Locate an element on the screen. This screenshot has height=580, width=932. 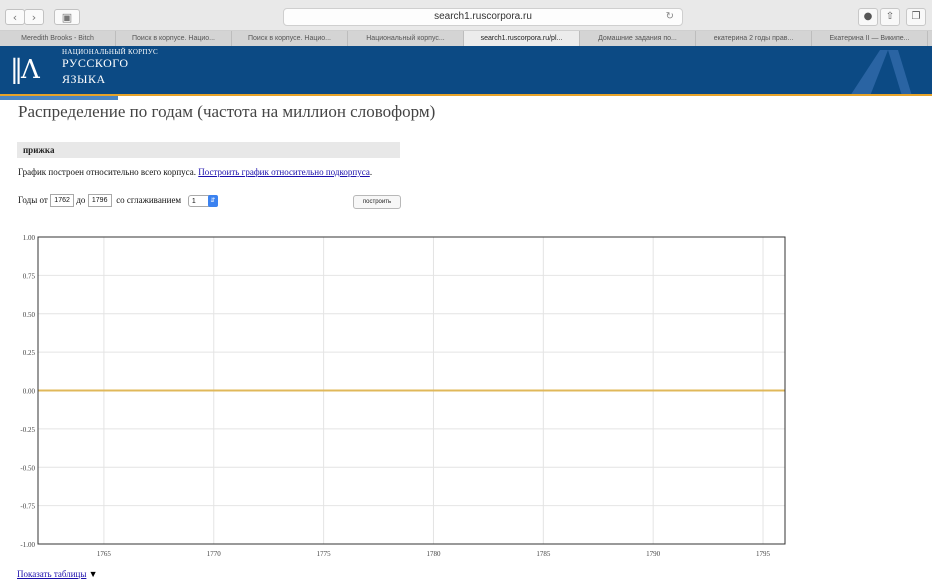
y-tick-label: -1.00 is located at coordinates (27, 545).